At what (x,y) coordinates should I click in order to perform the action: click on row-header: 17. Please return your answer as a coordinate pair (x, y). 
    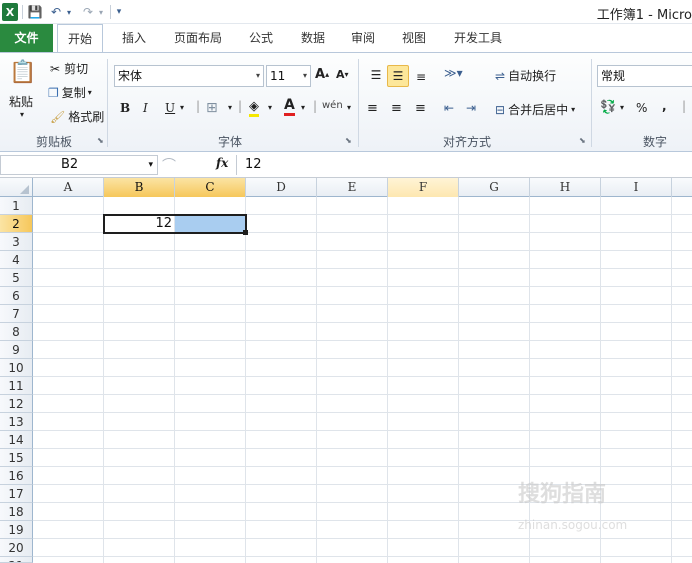
    Looking at the image, I should click on (16, 494).